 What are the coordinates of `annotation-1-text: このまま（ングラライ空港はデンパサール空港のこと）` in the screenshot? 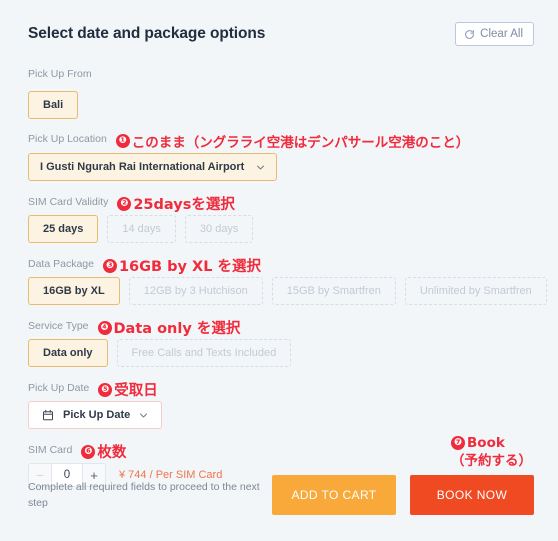 It's located at (300, 143).